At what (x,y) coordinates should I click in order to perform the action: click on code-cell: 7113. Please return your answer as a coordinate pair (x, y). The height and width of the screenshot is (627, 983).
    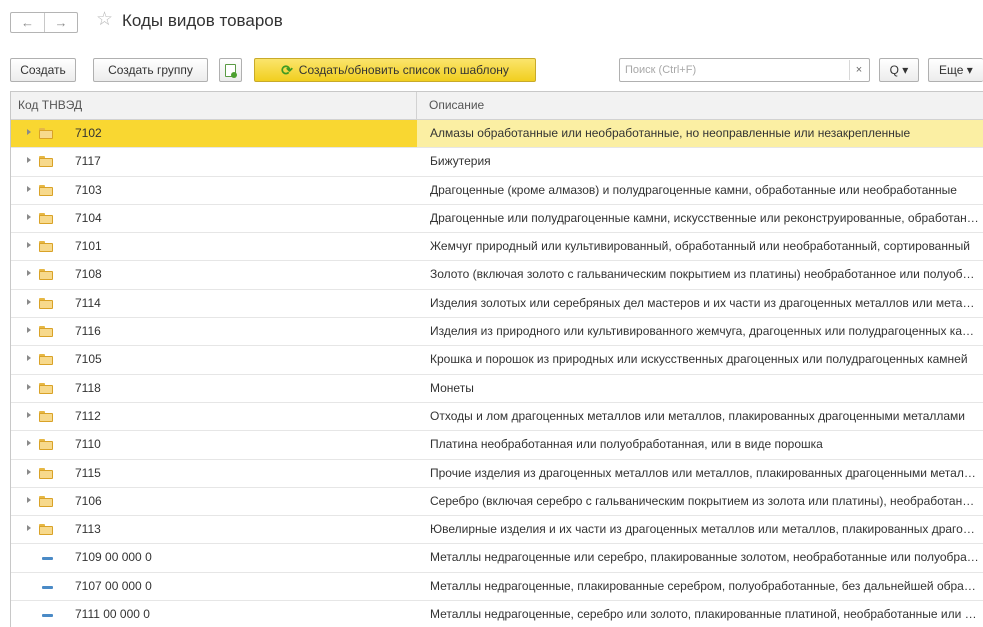
    Looking at the image, I should click on (214, 529).